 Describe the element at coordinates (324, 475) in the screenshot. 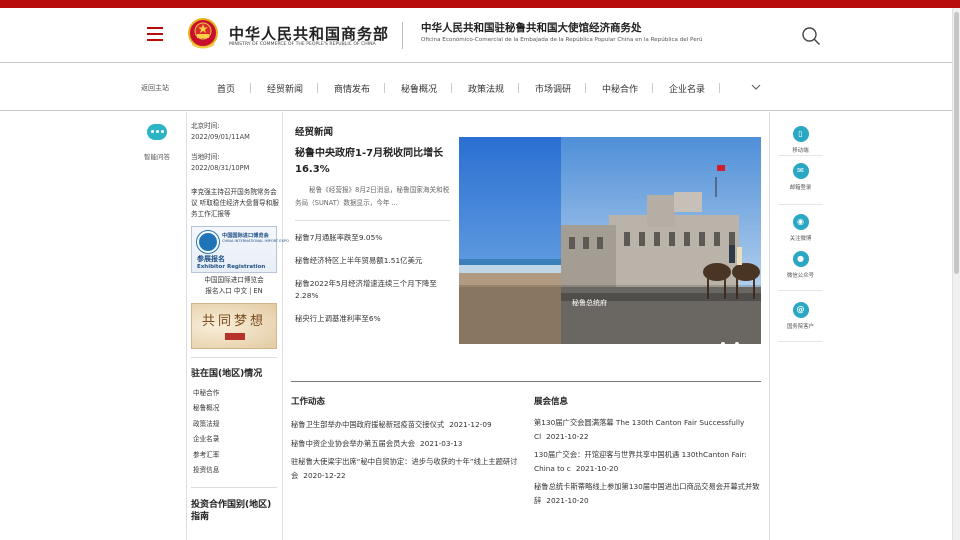

I see `work-news-date: 2020-12-22` at that location.